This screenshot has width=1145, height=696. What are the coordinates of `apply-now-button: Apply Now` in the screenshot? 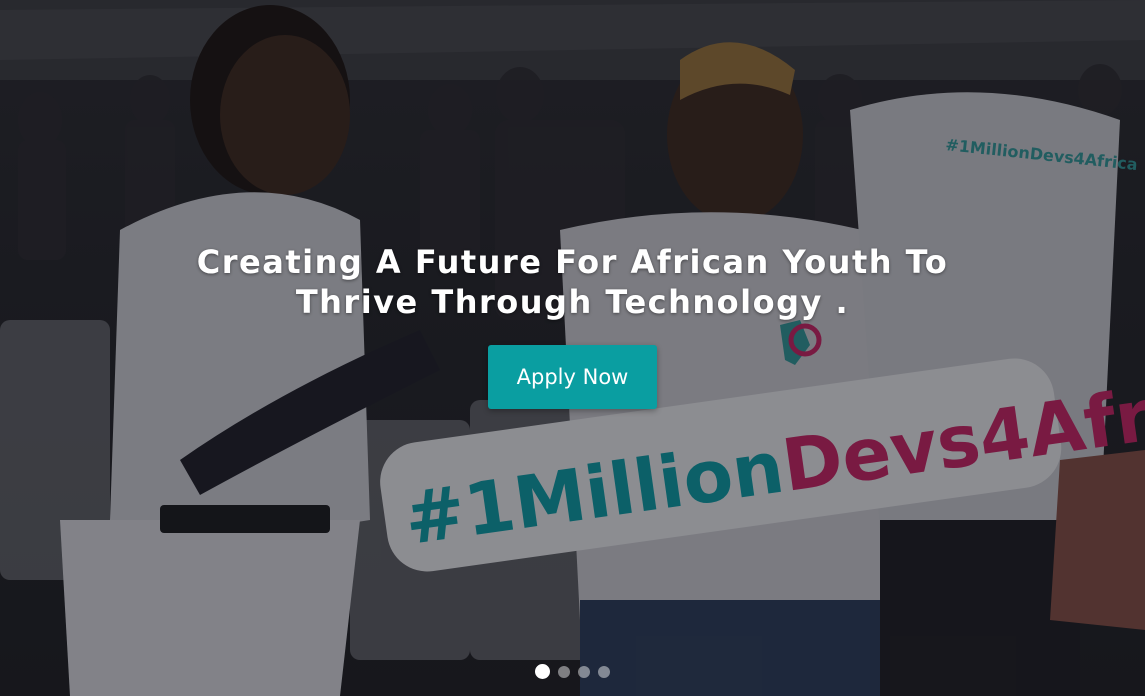 It's located at (572, 377).